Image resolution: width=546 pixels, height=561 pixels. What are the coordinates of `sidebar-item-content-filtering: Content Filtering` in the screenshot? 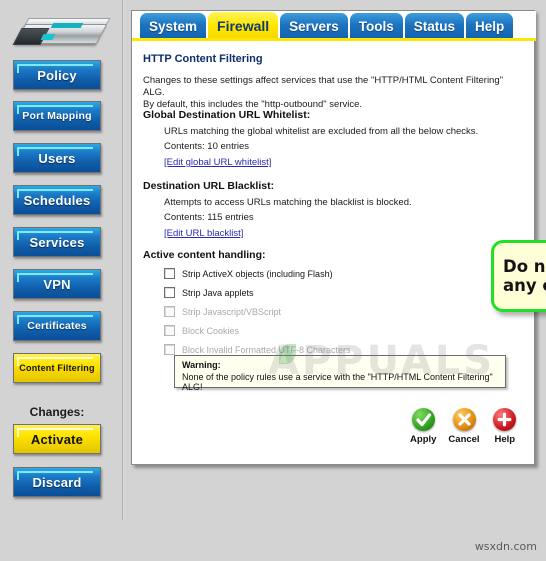 It's located at (57, 368).